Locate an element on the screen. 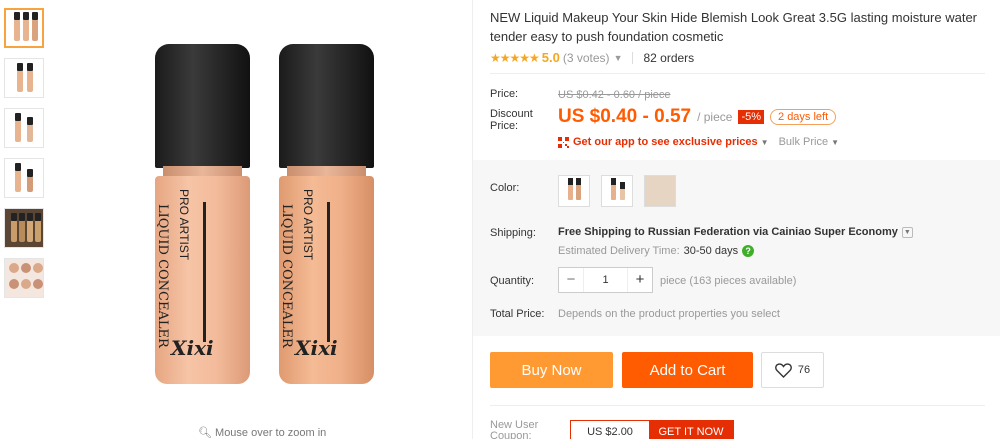 The width and height of the screenshot is (1000, 439). current-price: US $0.40 - 0.57 is located at coordinates (625, 116).